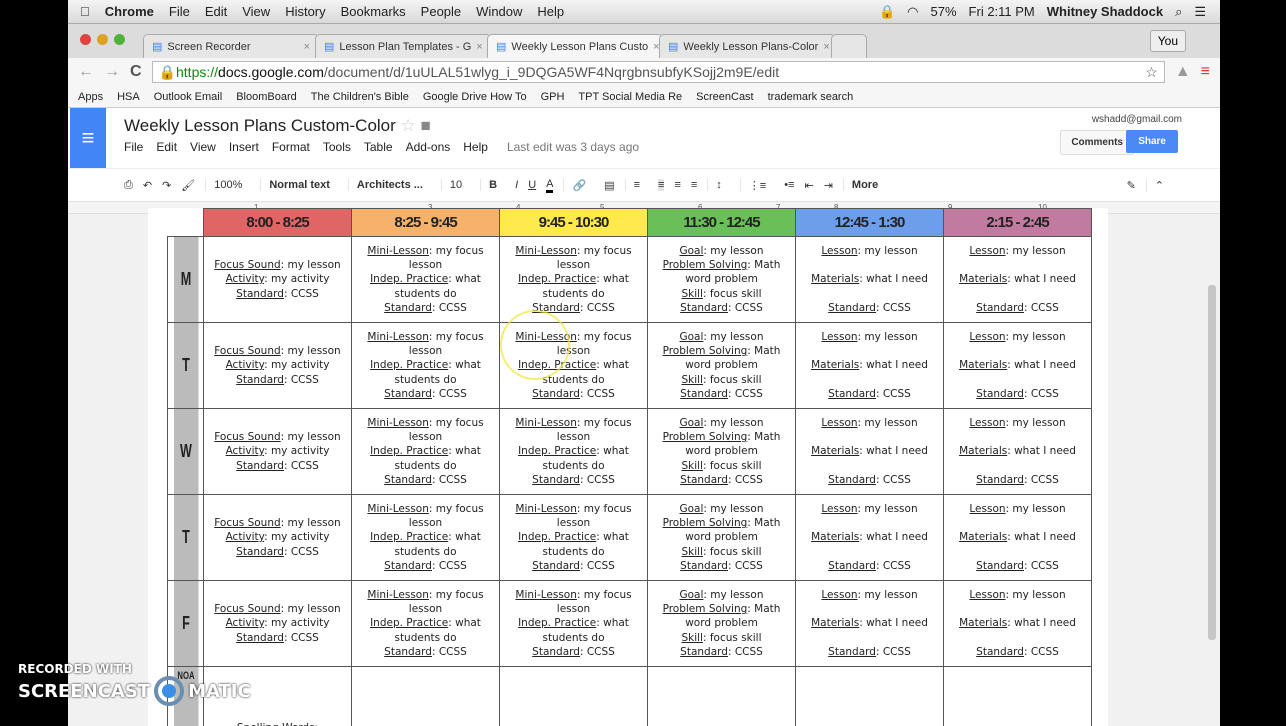 This screenshot has height=726, width=1286. Describe the element at coordinates (1152, 141) in the screenshot. I see `share-button: Share` at that location.